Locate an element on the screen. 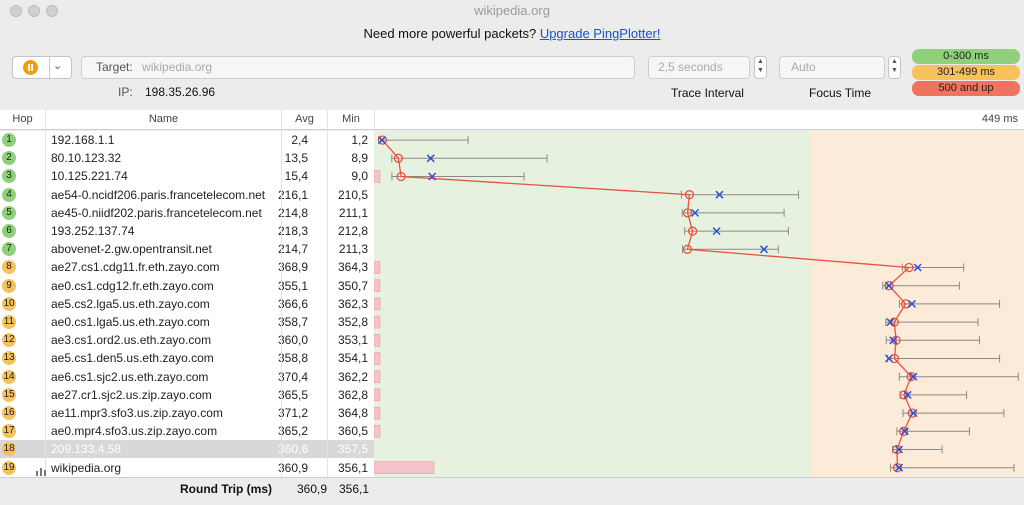 Image resolution: width=1024 pixels, height=505 pixels. table-row: 9 ae0.cs1.cdg12.fr.eth.zayo.com 355,1 350,7 is located at coordinates (187, 286).